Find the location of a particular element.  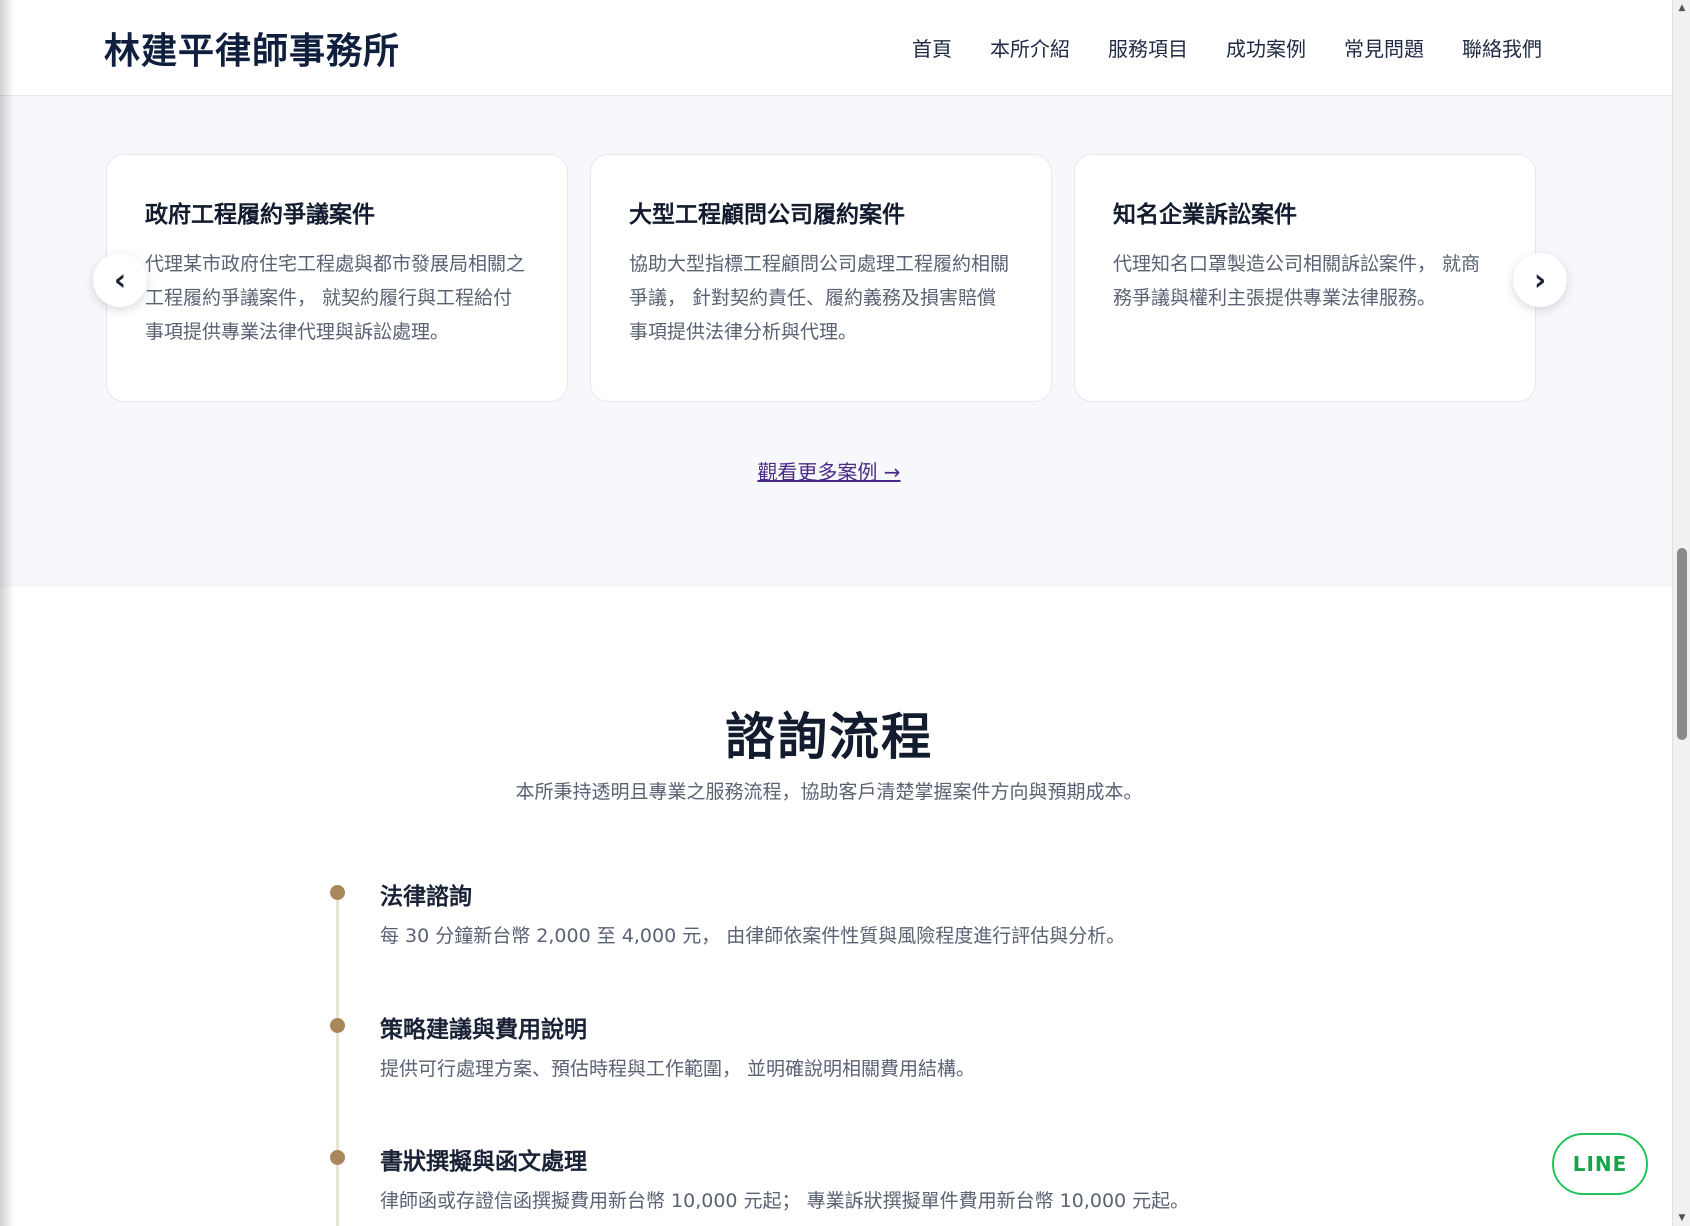

site-header: 林建平律師事務所 首頁 本所介紹 服務項目 成功案例 常見問題 聯絡我們 is located at coordinates (836, 48).